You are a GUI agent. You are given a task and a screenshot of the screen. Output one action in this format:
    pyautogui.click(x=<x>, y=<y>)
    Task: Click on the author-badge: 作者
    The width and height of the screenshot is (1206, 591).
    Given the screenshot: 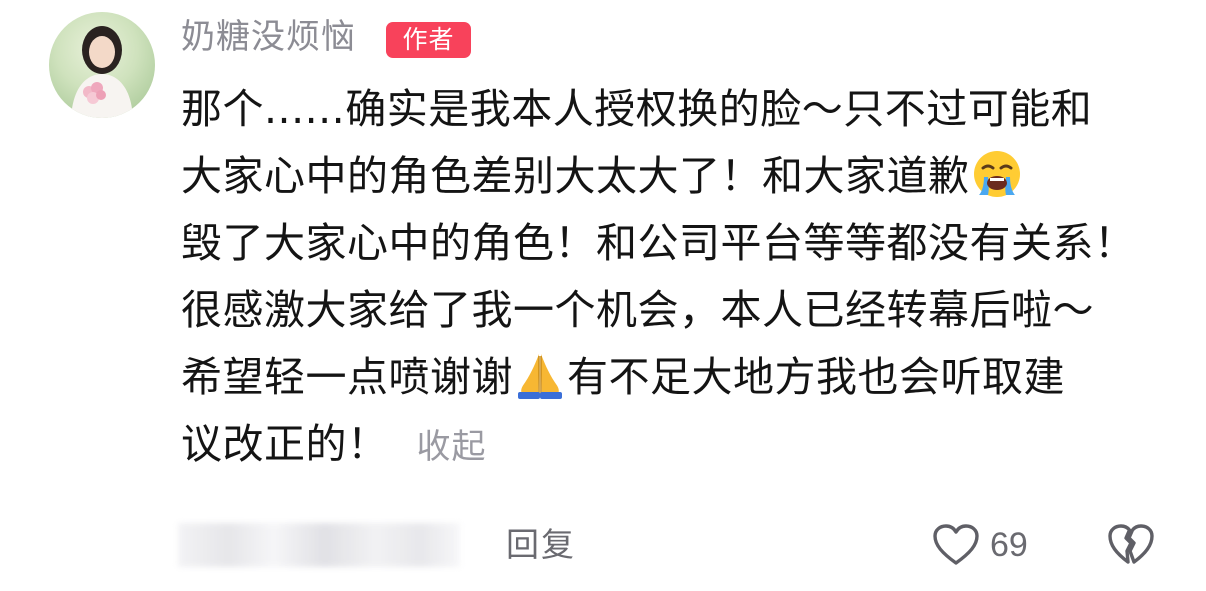 What is the action you would take?
    pyautogui.click(x=428, y=40)
    